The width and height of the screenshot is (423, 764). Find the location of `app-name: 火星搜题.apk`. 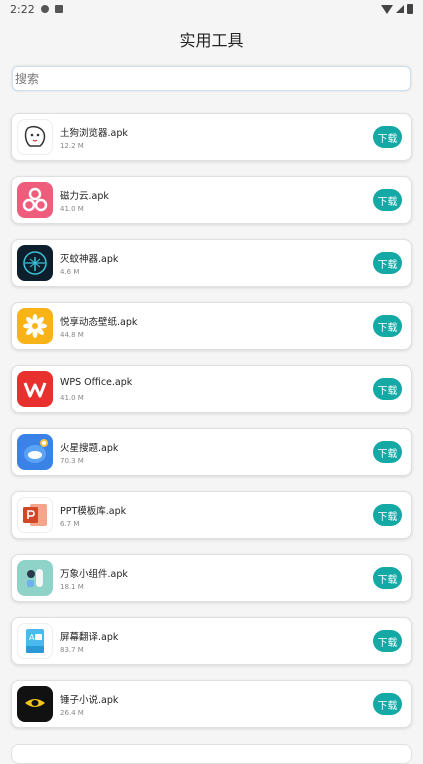

app-name: 火星搜题.apk is located at coordinates (89, 448).